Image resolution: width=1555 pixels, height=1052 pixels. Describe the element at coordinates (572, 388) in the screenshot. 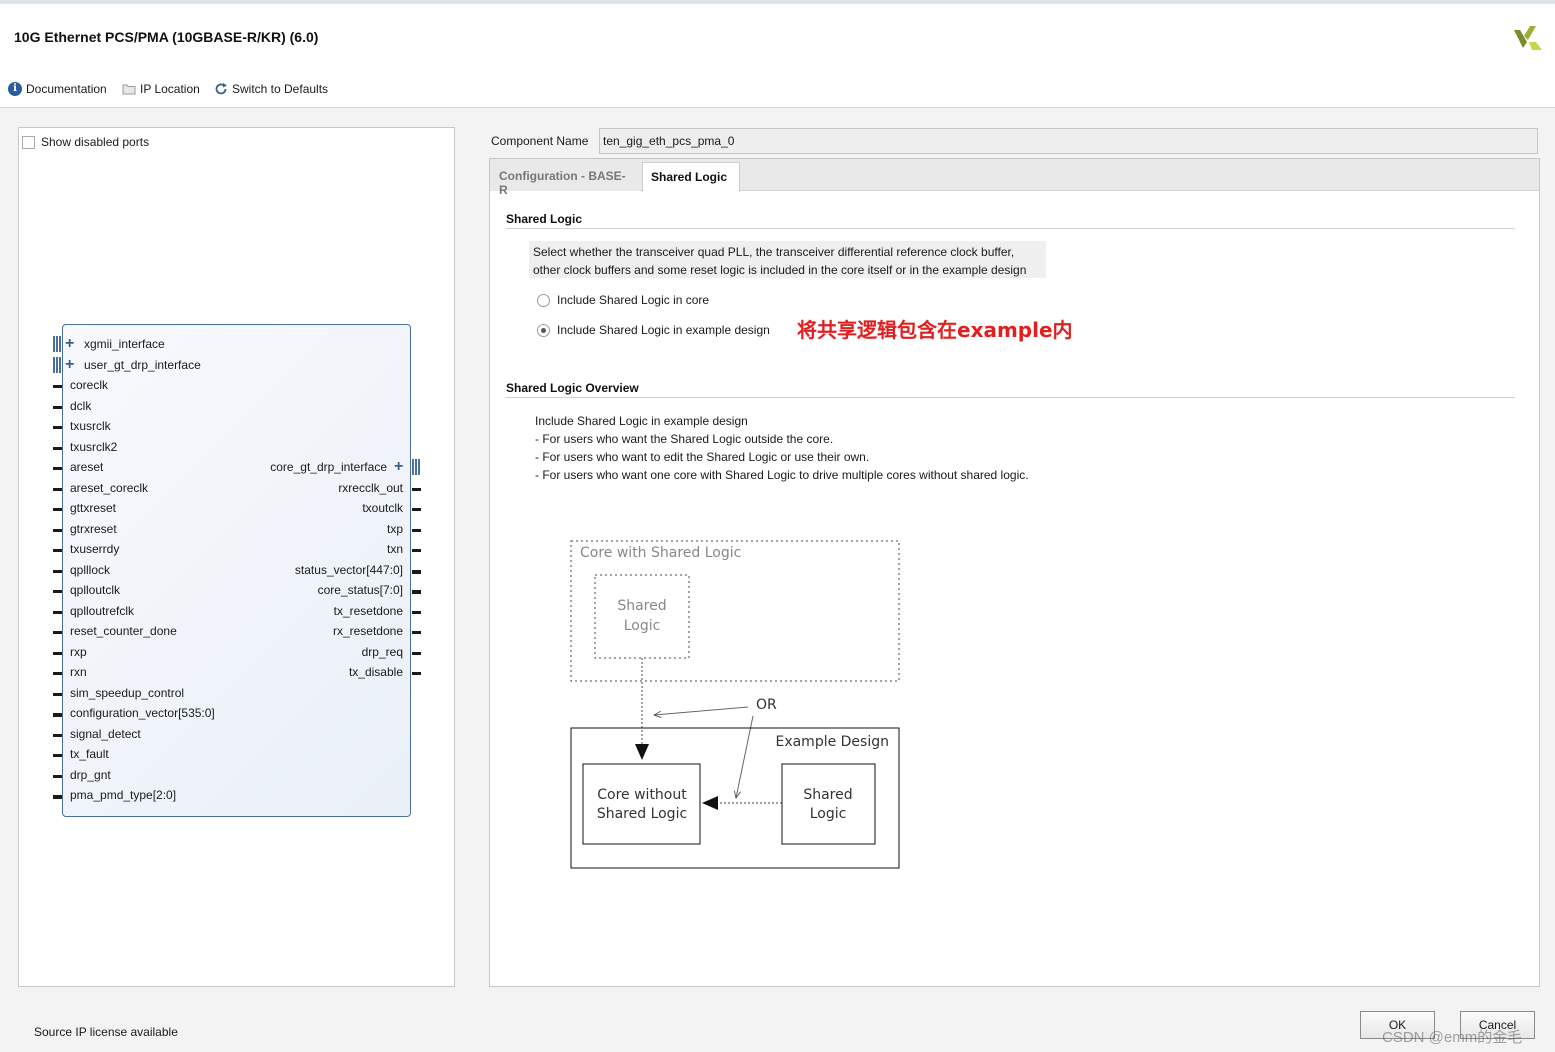

I see `overview-heading: Shared Logic Overview` at that location.